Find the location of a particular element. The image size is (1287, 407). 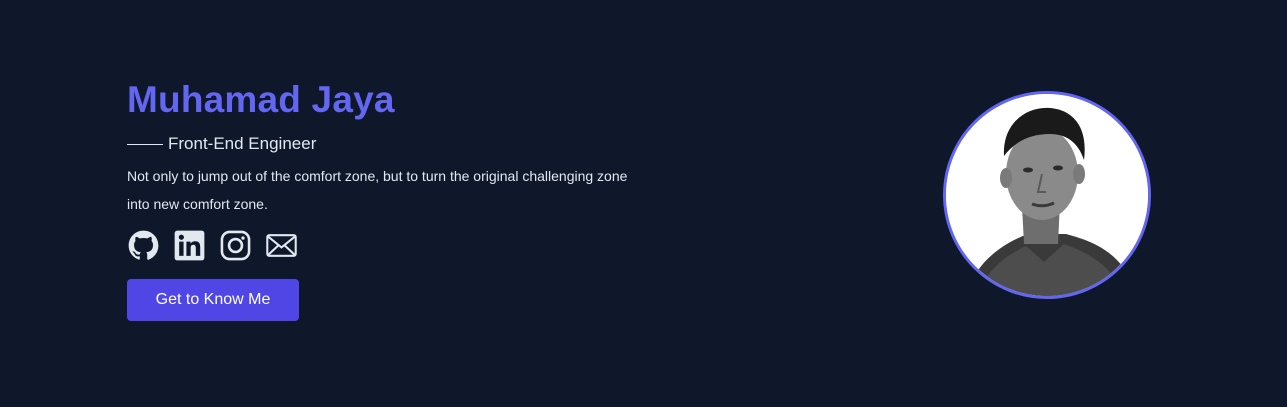

github-link is located at coordinates (143, 245).